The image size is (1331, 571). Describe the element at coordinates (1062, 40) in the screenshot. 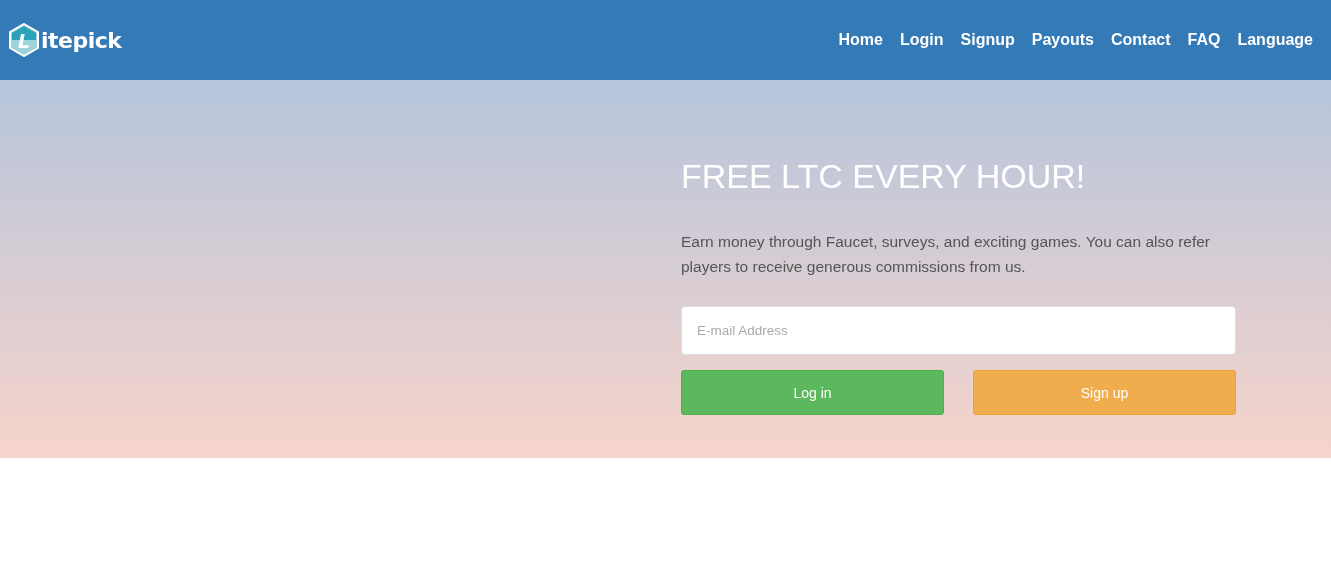

I see `nav-link: Payouts` at that location.